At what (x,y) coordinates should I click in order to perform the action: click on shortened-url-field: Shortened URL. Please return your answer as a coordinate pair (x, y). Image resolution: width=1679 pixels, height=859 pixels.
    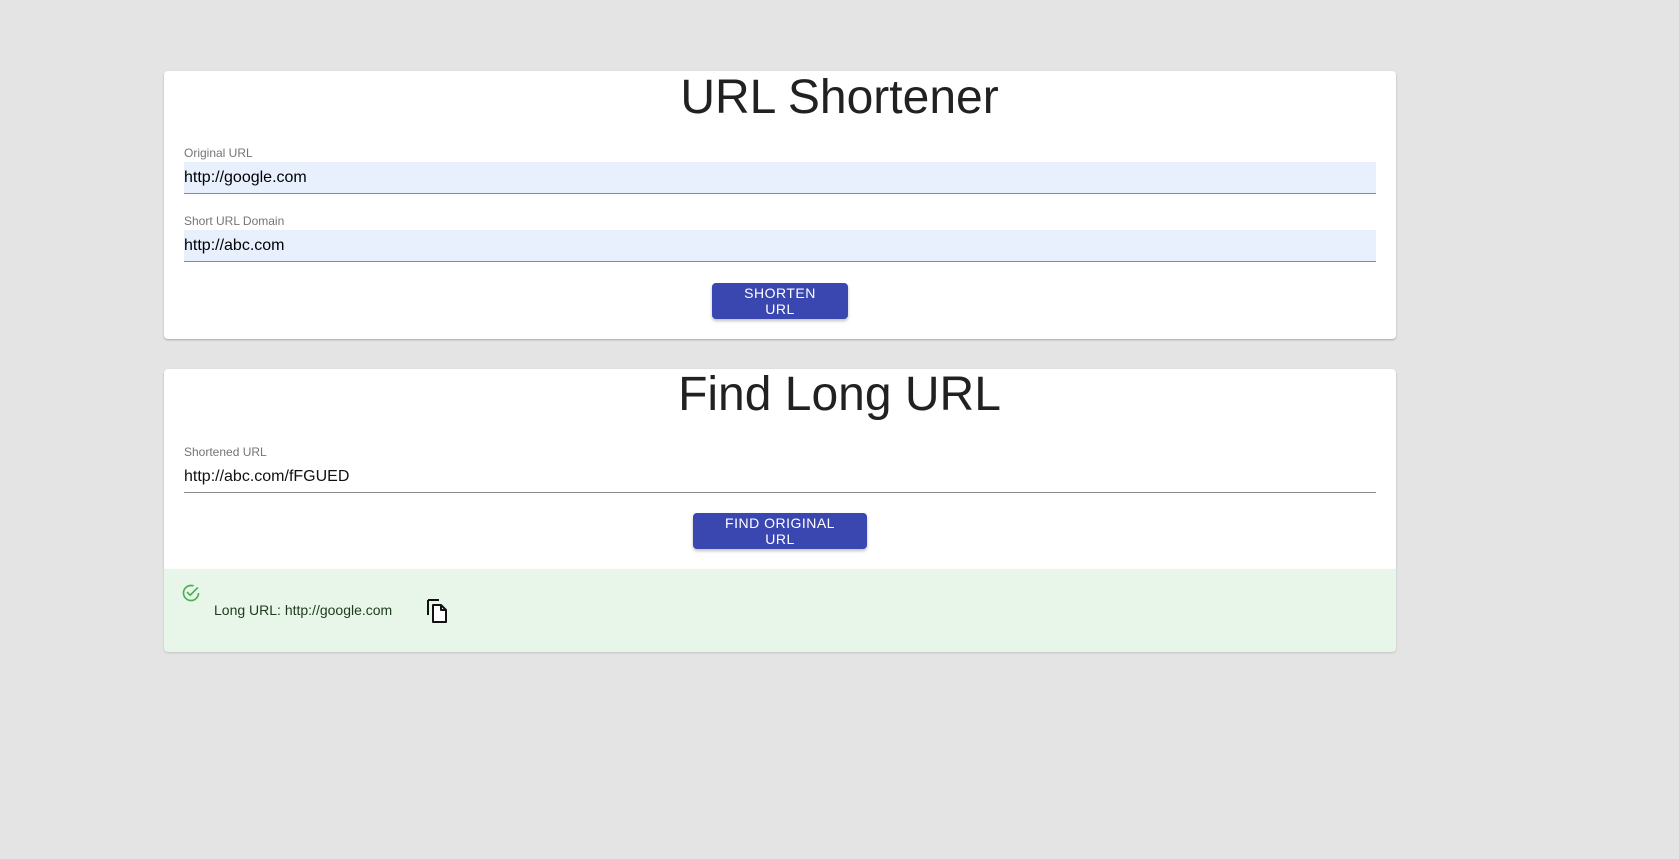
    Looking at the image, I should click on (780, 469).